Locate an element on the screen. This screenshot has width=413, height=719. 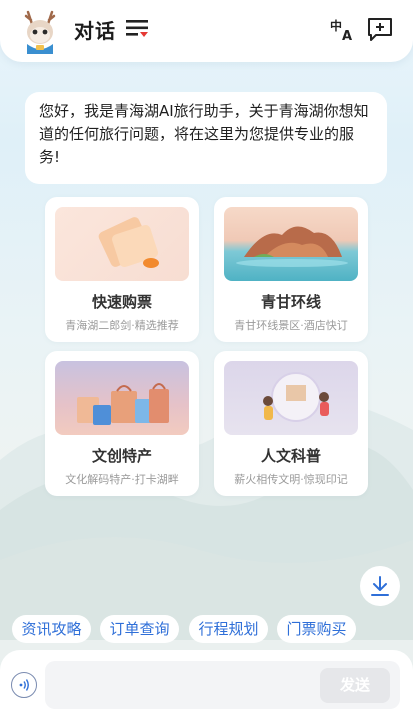
globe-children-image is located at coordinates (291, 398).